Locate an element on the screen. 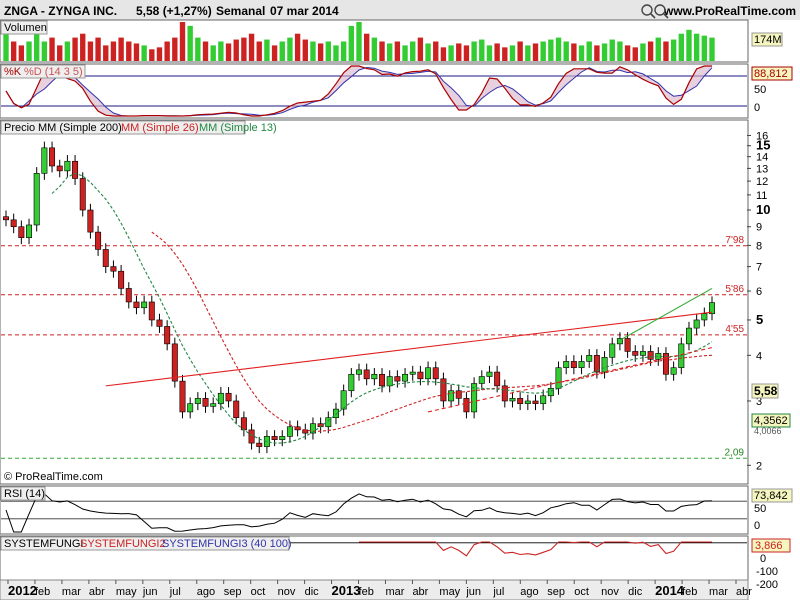 The image size is (800, 600). sysfungi-label-2: SYSTEMFUNGI2 is located at coordinates (123, 544).